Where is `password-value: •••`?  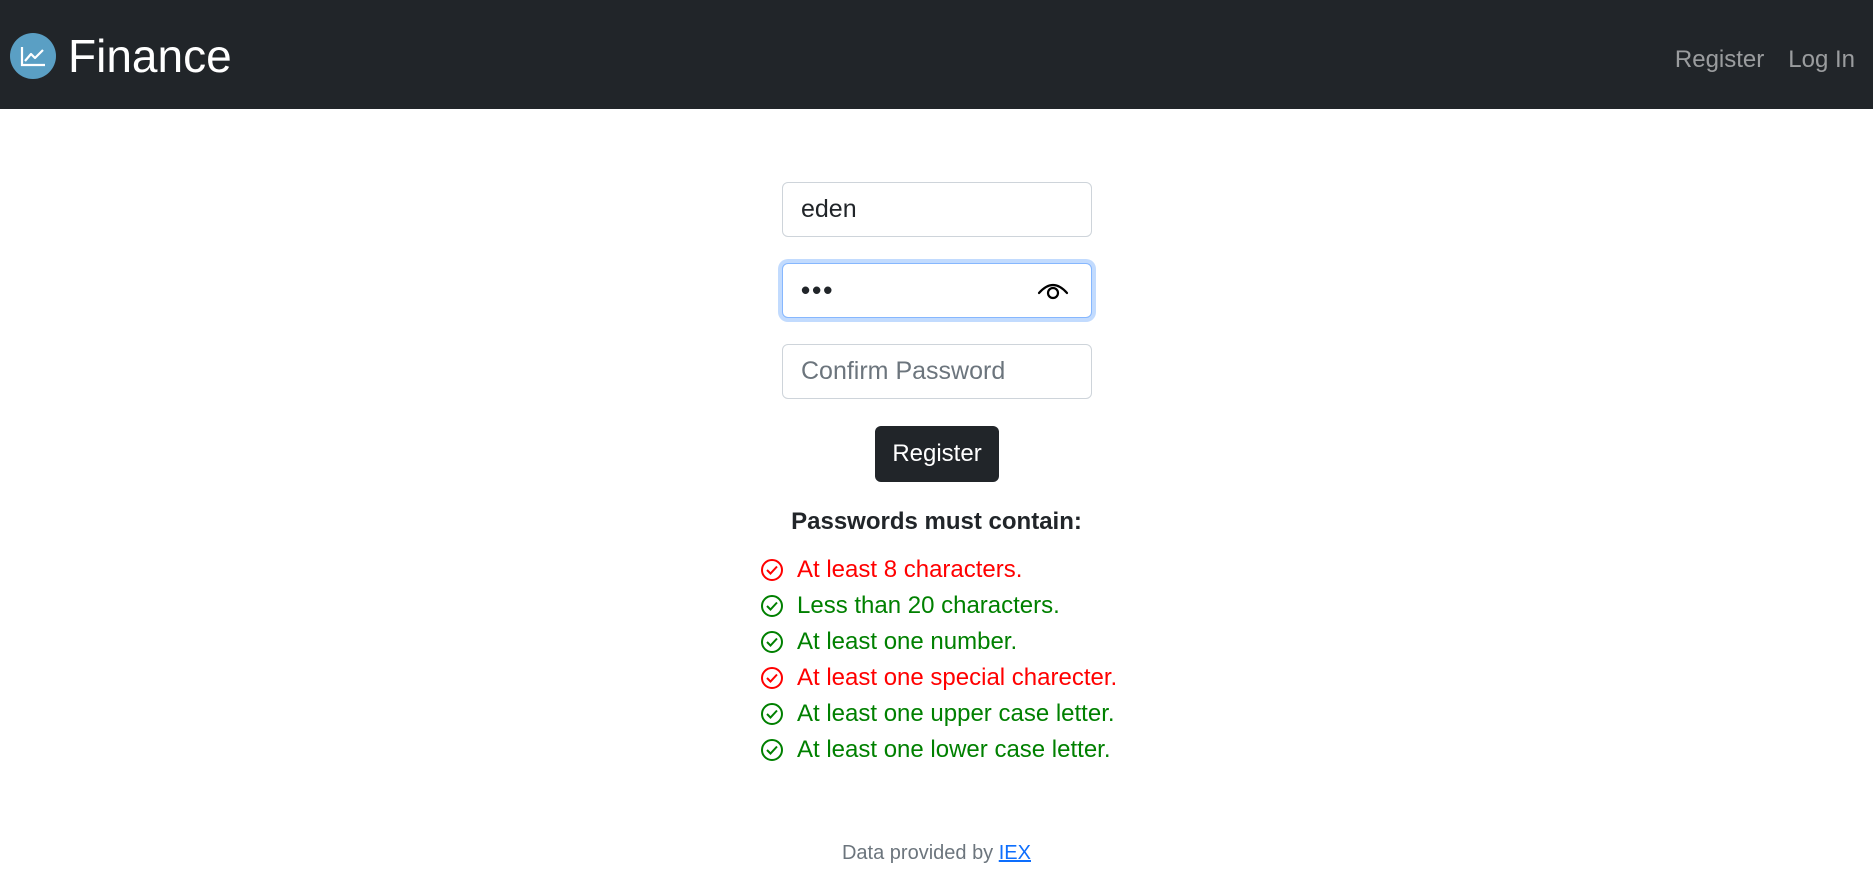
password-value: ••• is located at coordinates (818, 290).